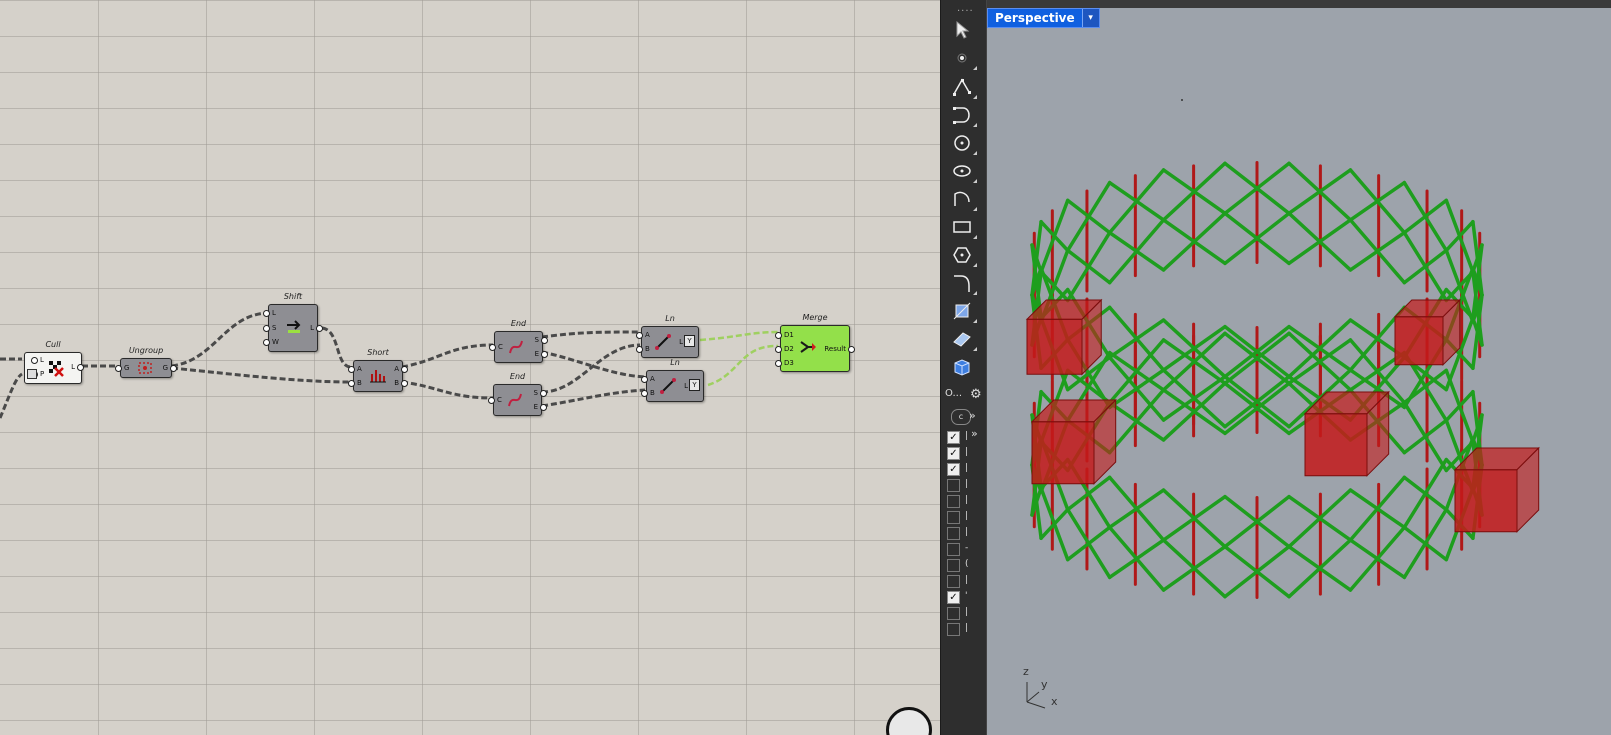 The height and width of the screenshot is (735, 1611). What do you see at coordinates (355, 383) in the screenshot?
I see `short-input-b: B` at bounding box center [355, 383].